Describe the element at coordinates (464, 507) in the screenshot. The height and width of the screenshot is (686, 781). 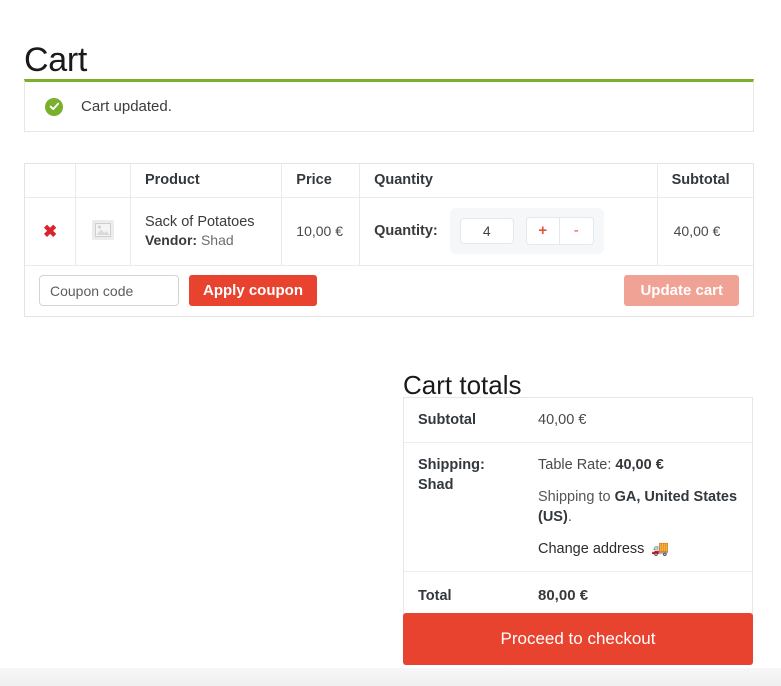
I see `totals-shipping-label: Shipping: Shad` at that location.